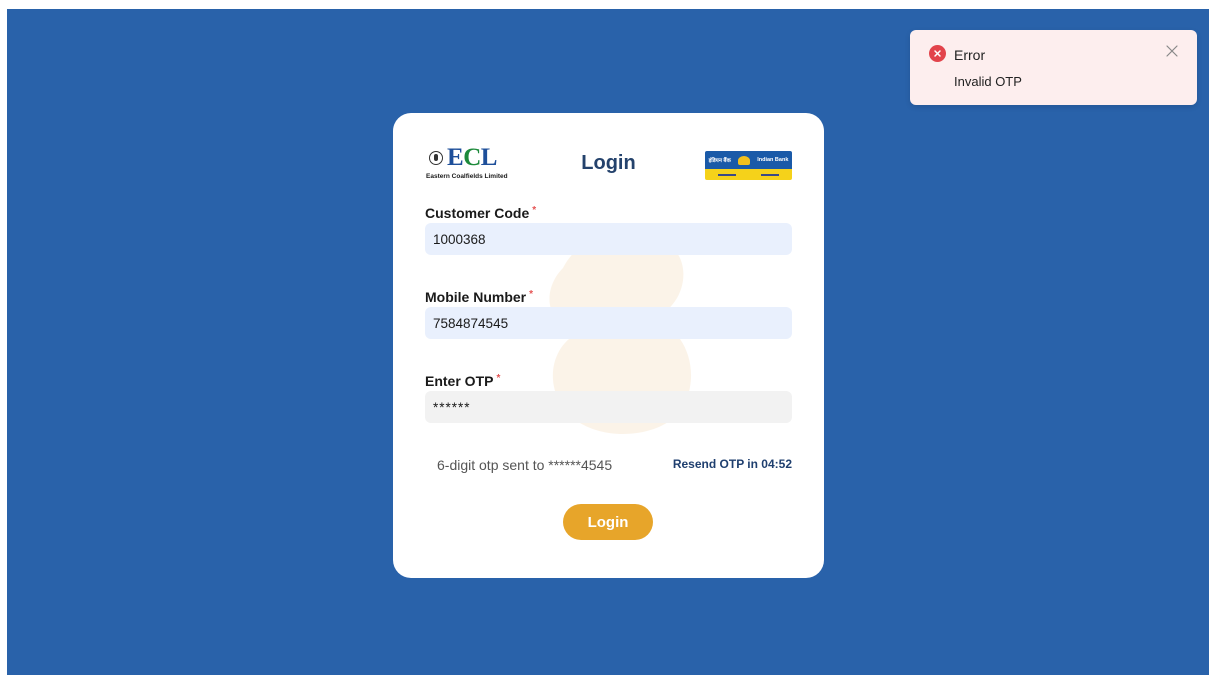 The width and height of the screenshot is (1209, 675). I want to click on mobile-number-input: 7584874545, so click(608, 323).